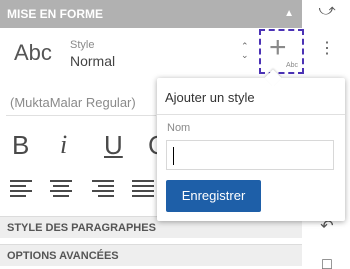 Image resolution: width=350 pixels, height=269 pixels. Describe the element at coordinates (327, 261) in the screenshot. I see `page-icon: □` at that location.